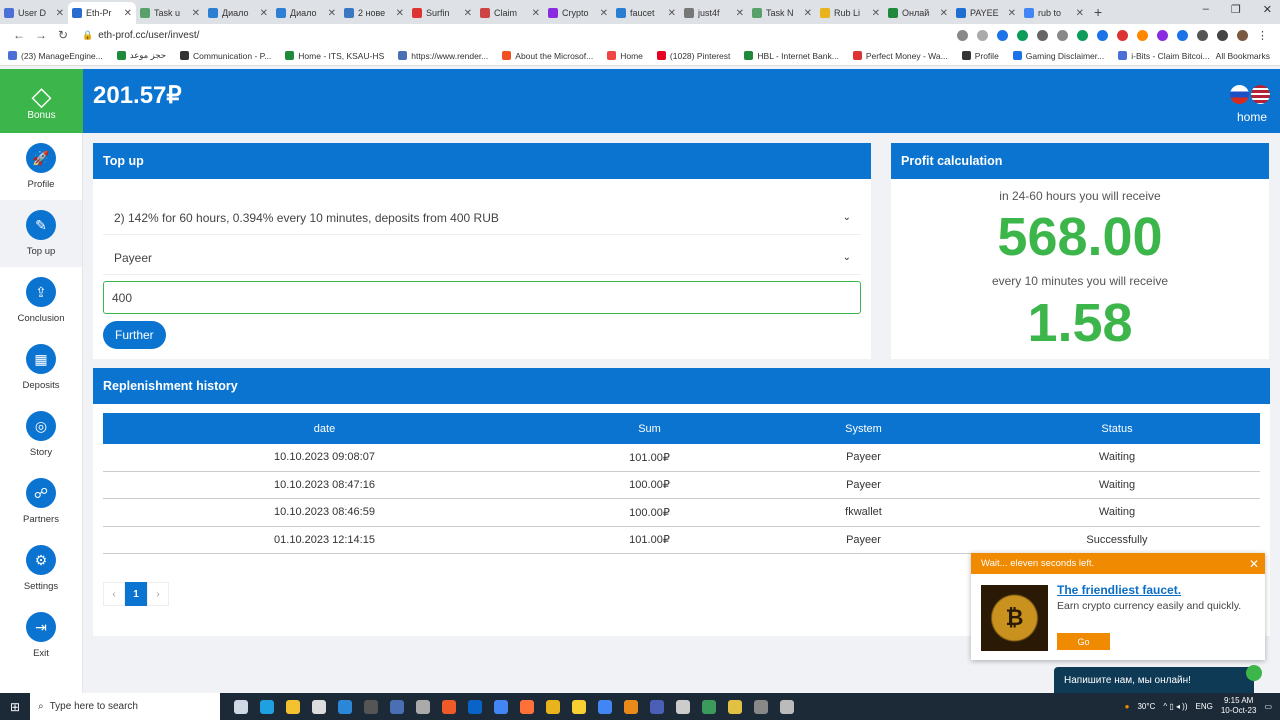  What do you see at coordinates (136, 594) in the screenshot?
I see `page-button: 1` at bounding box center [136, 594].